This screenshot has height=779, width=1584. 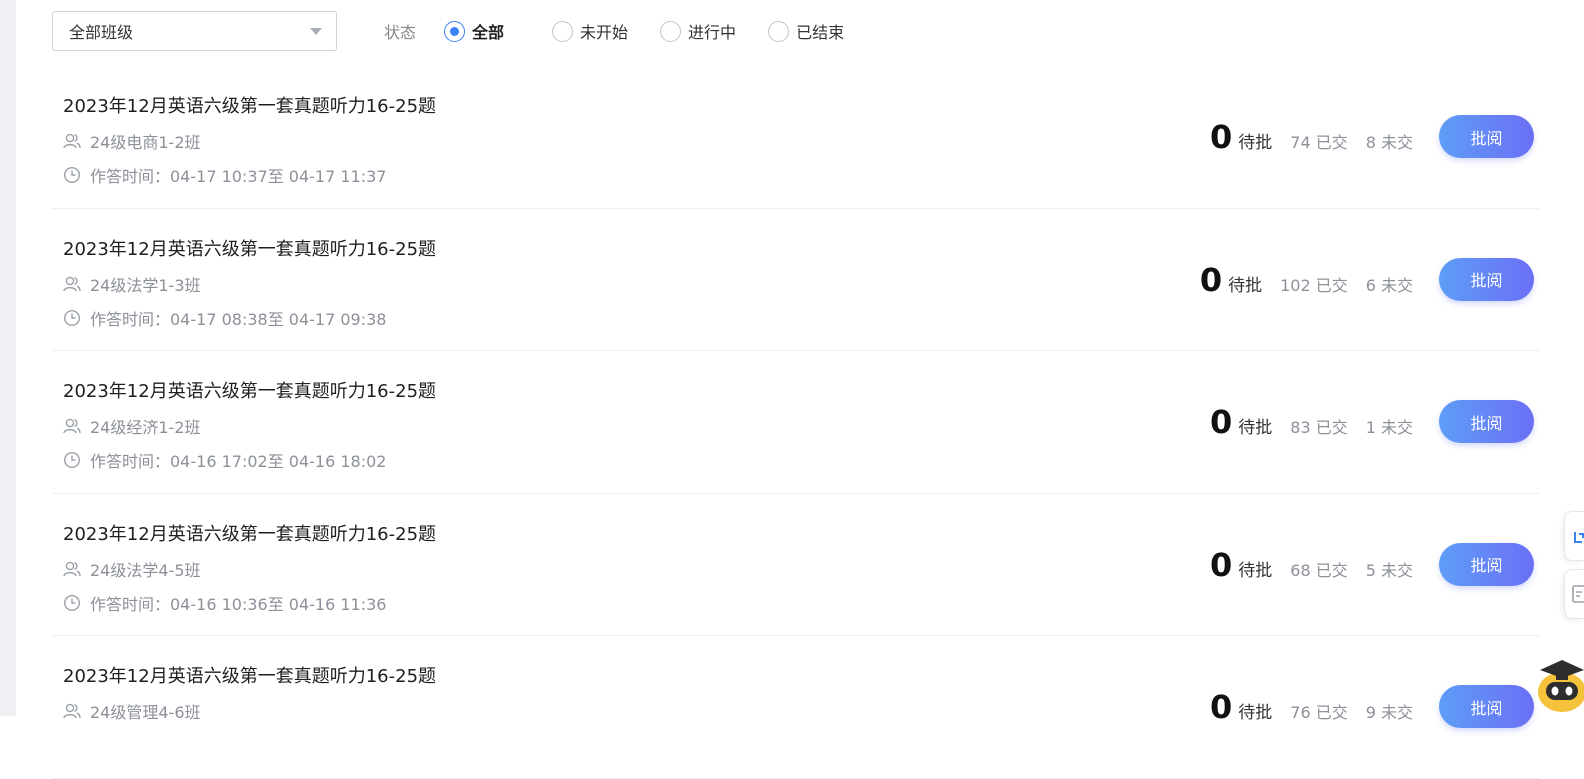 I want to click on answer-time: 作答时间：04-17 10:37至 04-17 11:37, so click(x=238, y=176).